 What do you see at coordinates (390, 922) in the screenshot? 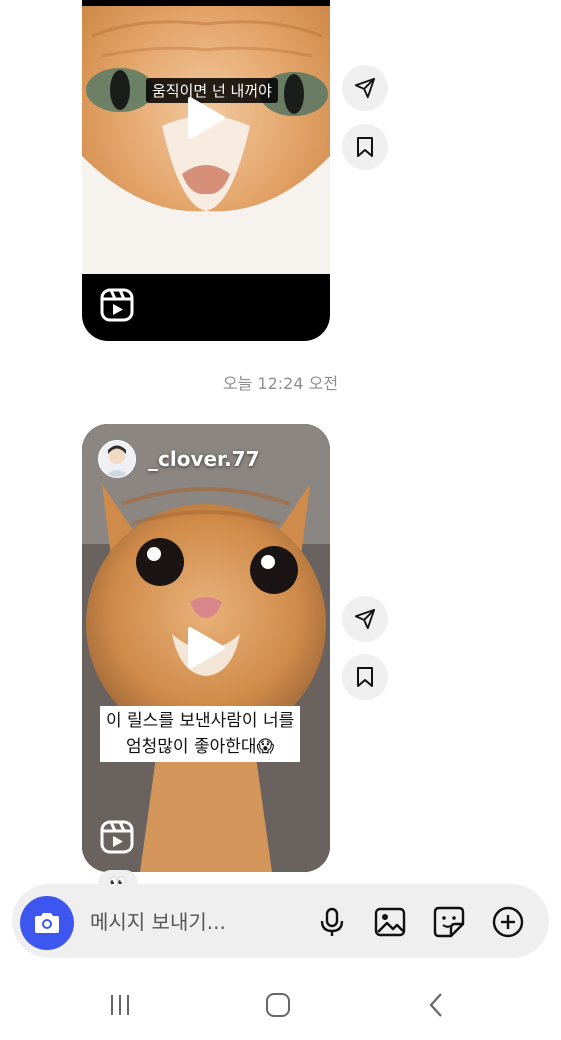
I see `gallery-icon` at bounding box center [390, 922].